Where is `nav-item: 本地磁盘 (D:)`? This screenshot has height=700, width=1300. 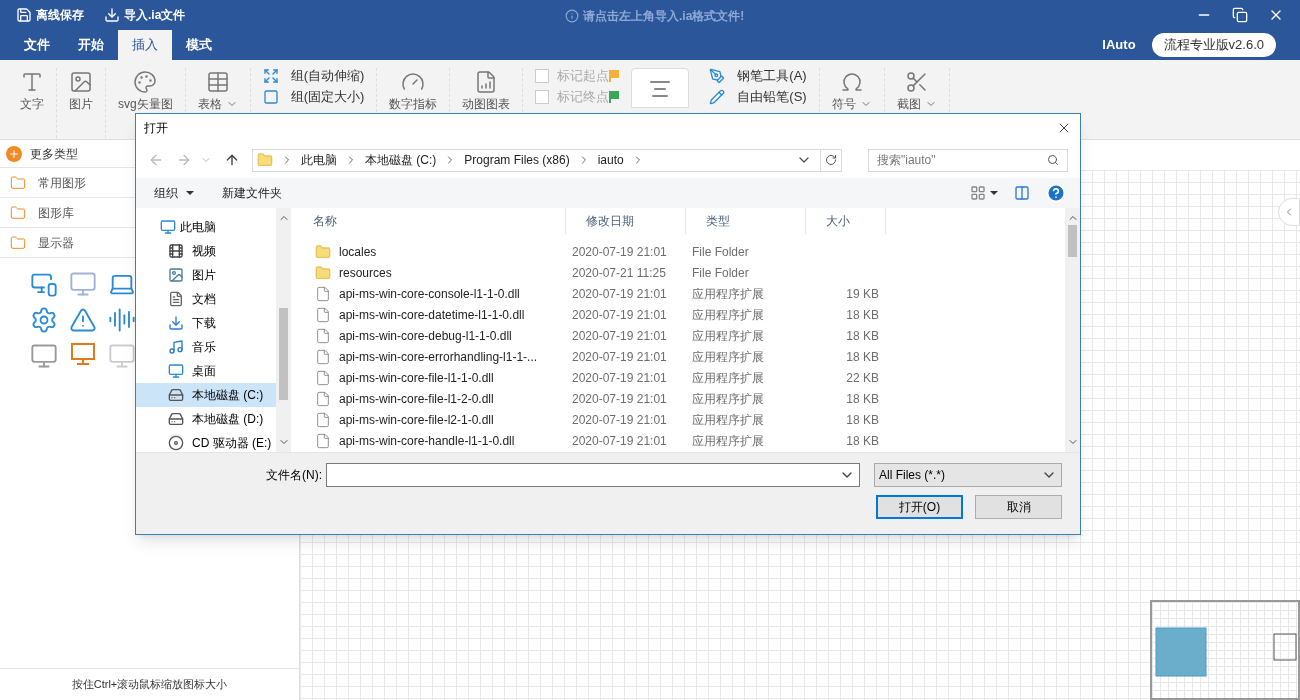 nav-item: 本地磁盘 (D:) is located at coordinates (206, 419).